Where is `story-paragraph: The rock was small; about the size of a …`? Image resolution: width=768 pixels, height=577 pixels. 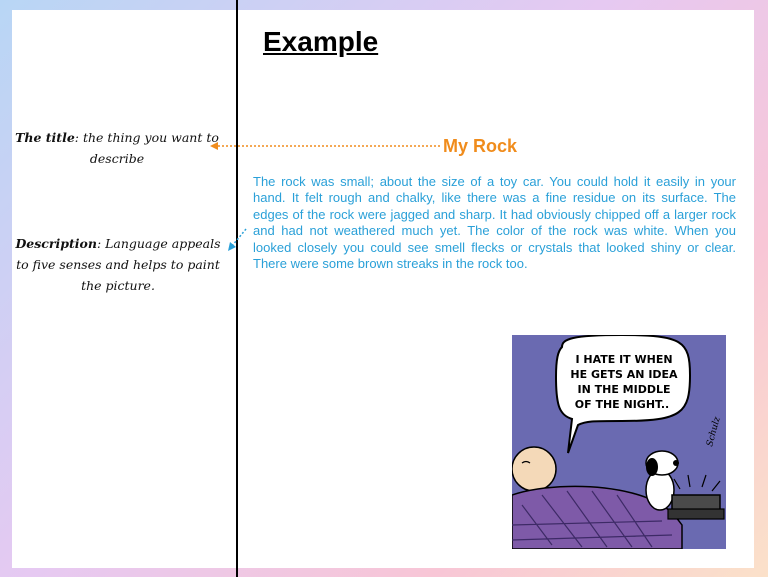
story-paragraph: The rock was small; about the size of a … is located at coordinates (494, 223).